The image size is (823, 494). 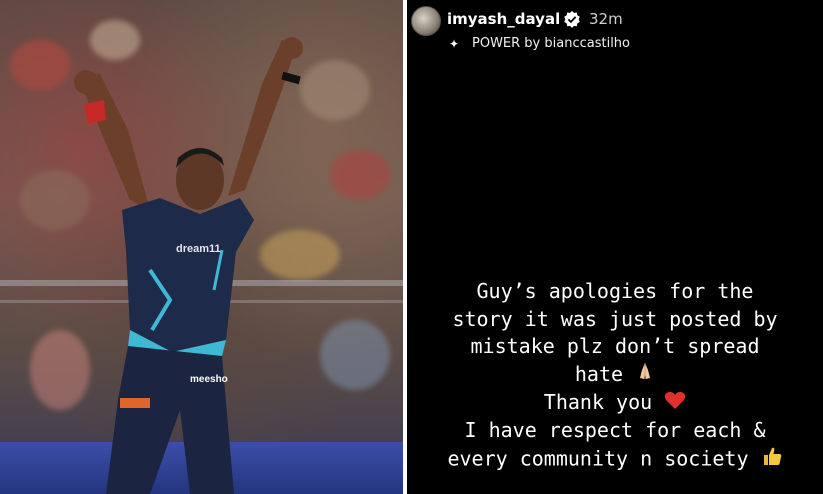 I want to click on svg-text: dream11, so click(x=198, y=249).